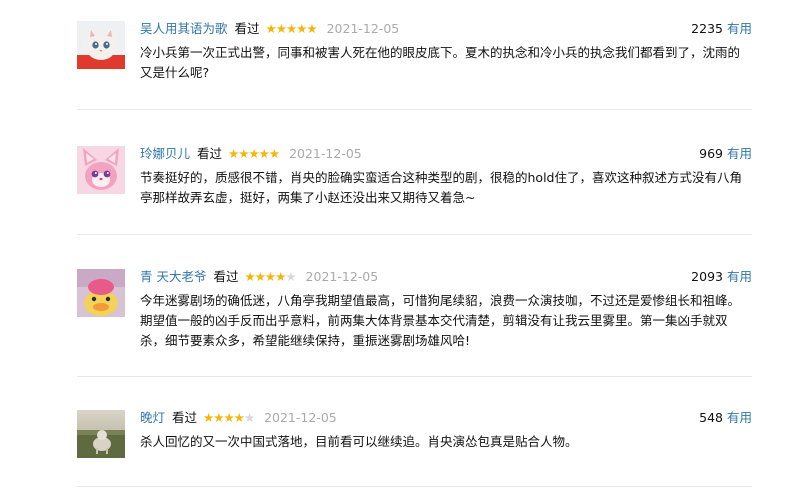  I want to click on comment-username: 晚灯, so click(152, 417).